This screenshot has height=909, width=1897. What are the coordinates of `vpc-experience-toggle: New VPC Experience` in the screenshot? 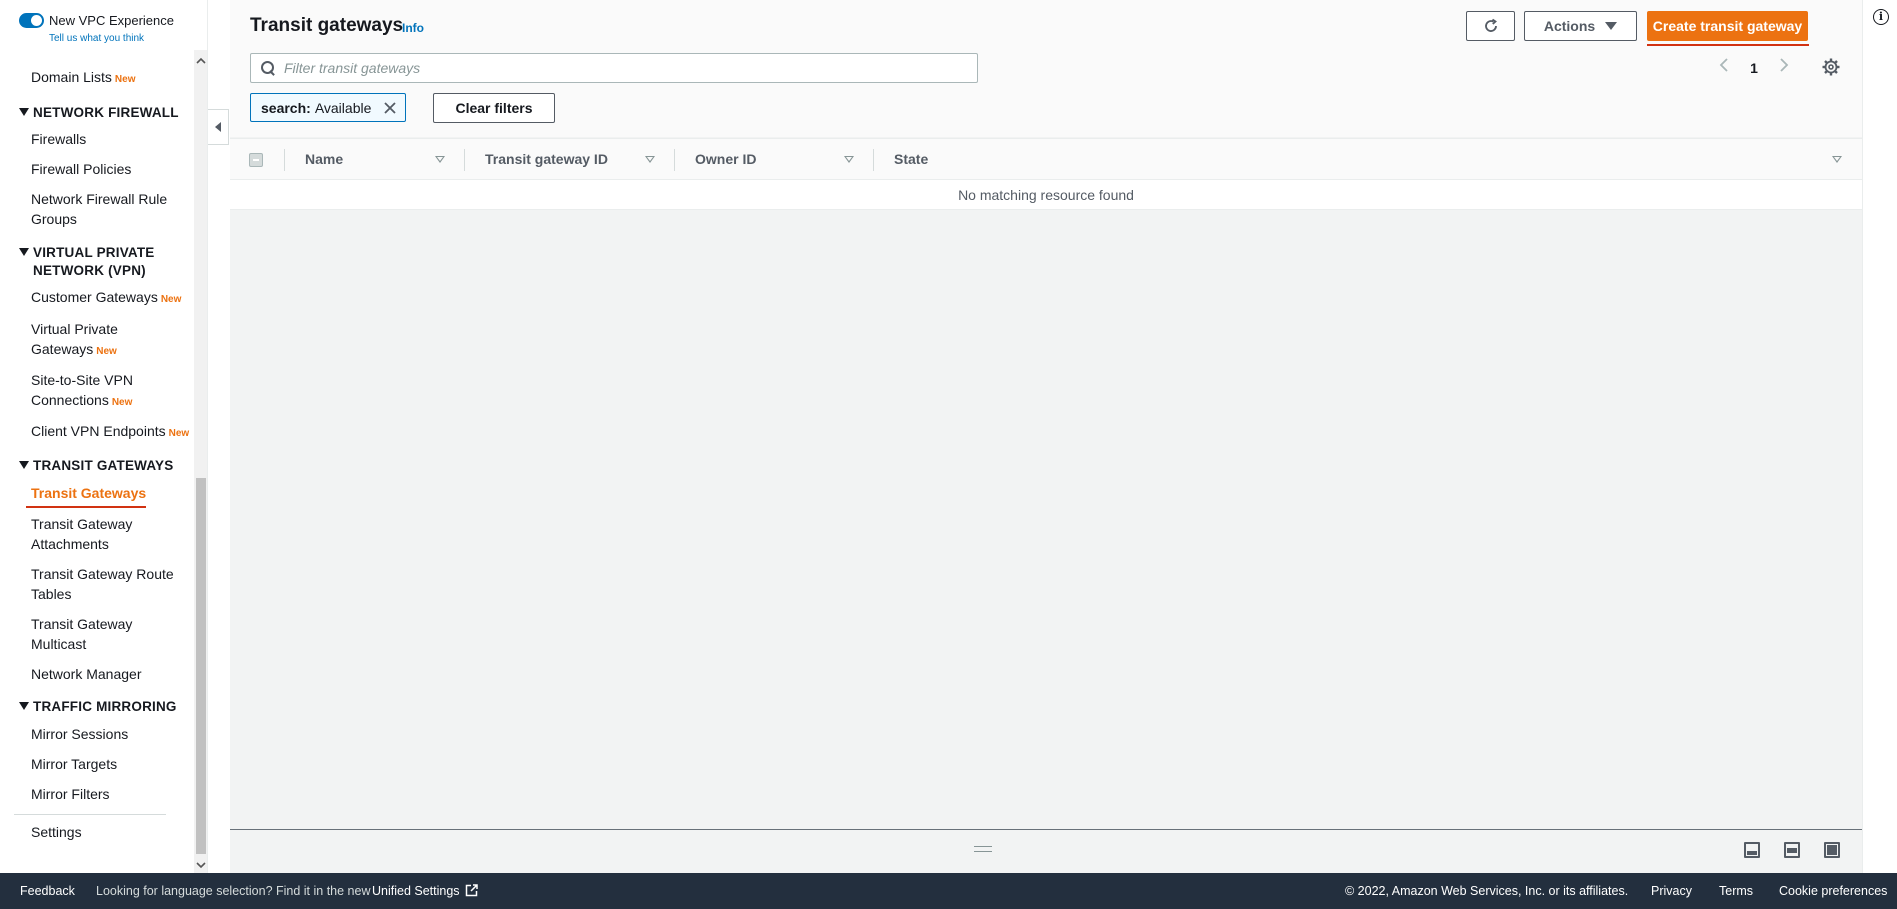 It's located at (96, 20).